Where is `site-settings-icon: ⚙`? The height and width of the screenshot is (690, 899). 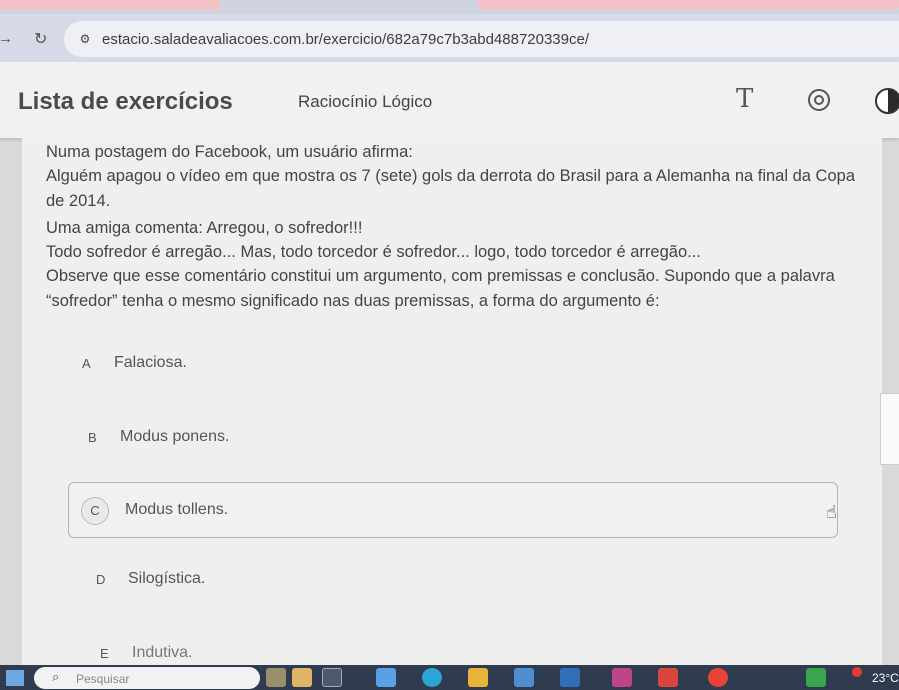
site-settings-icon: ⚙ is located at coordinates (85, 39).